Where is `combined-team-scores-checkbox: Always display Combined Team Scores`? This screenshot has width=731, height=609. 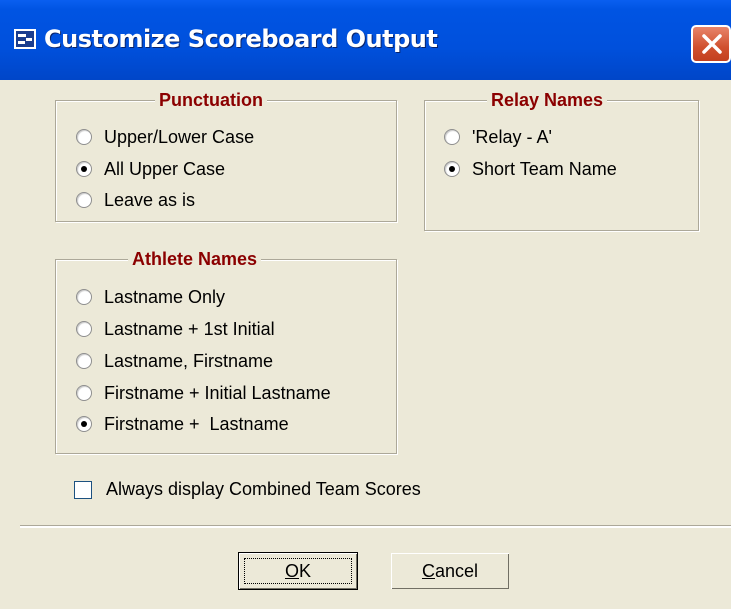
combined-team-scores-checkbox: Always display Combined Team Scores is located at coordinates (247, 489).